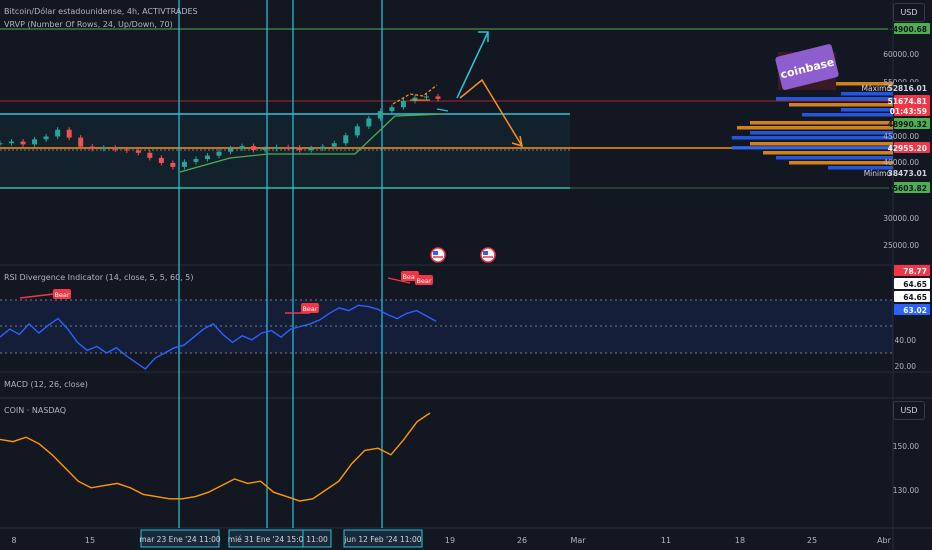  I want to click on crosshair-label: 11:00, so click(317, 539).